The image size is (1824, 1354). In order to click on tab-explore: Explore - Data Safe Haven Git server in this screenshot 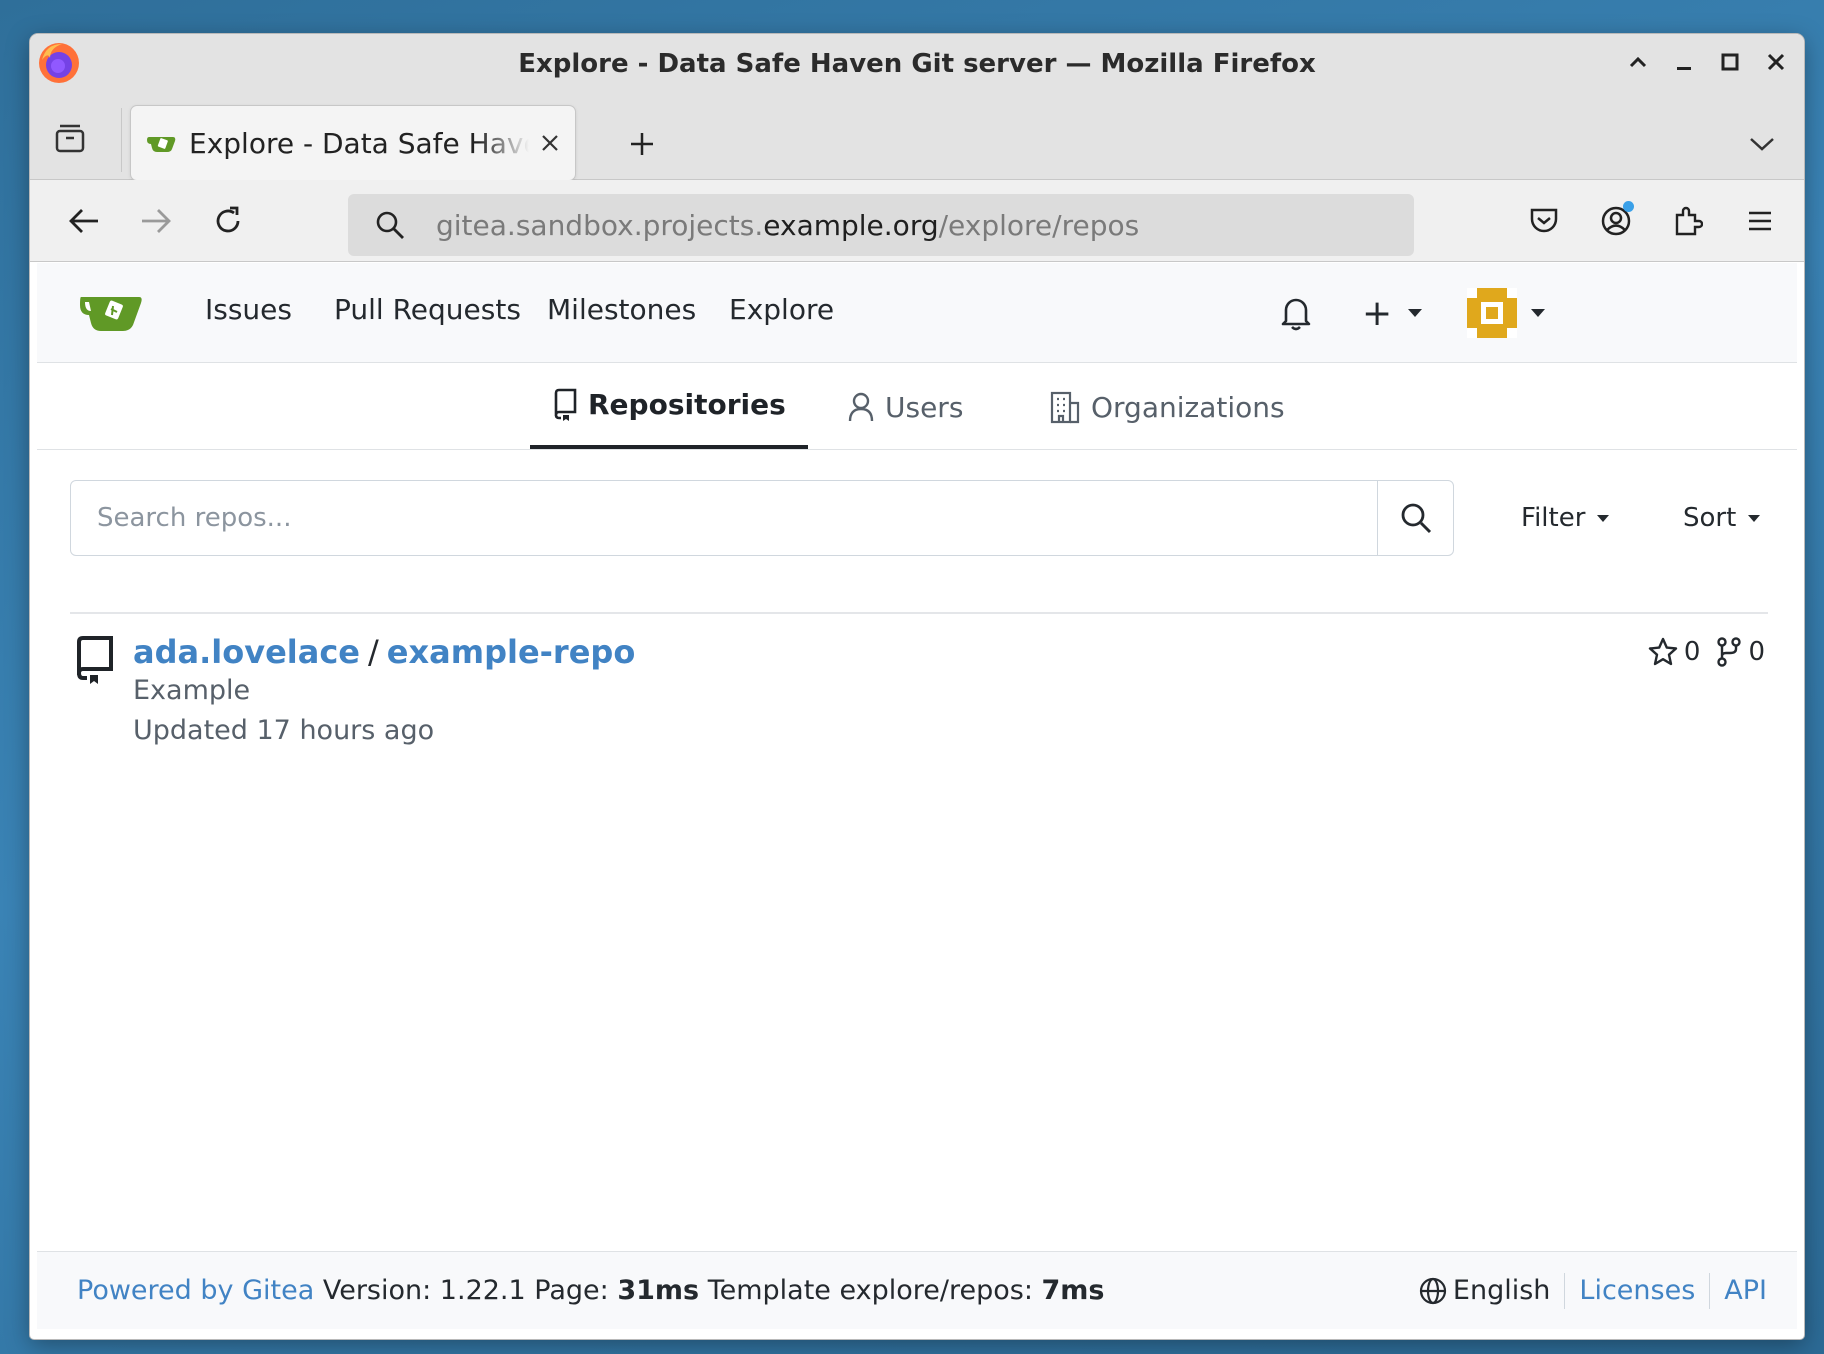, I will do `click(353, 143)`.